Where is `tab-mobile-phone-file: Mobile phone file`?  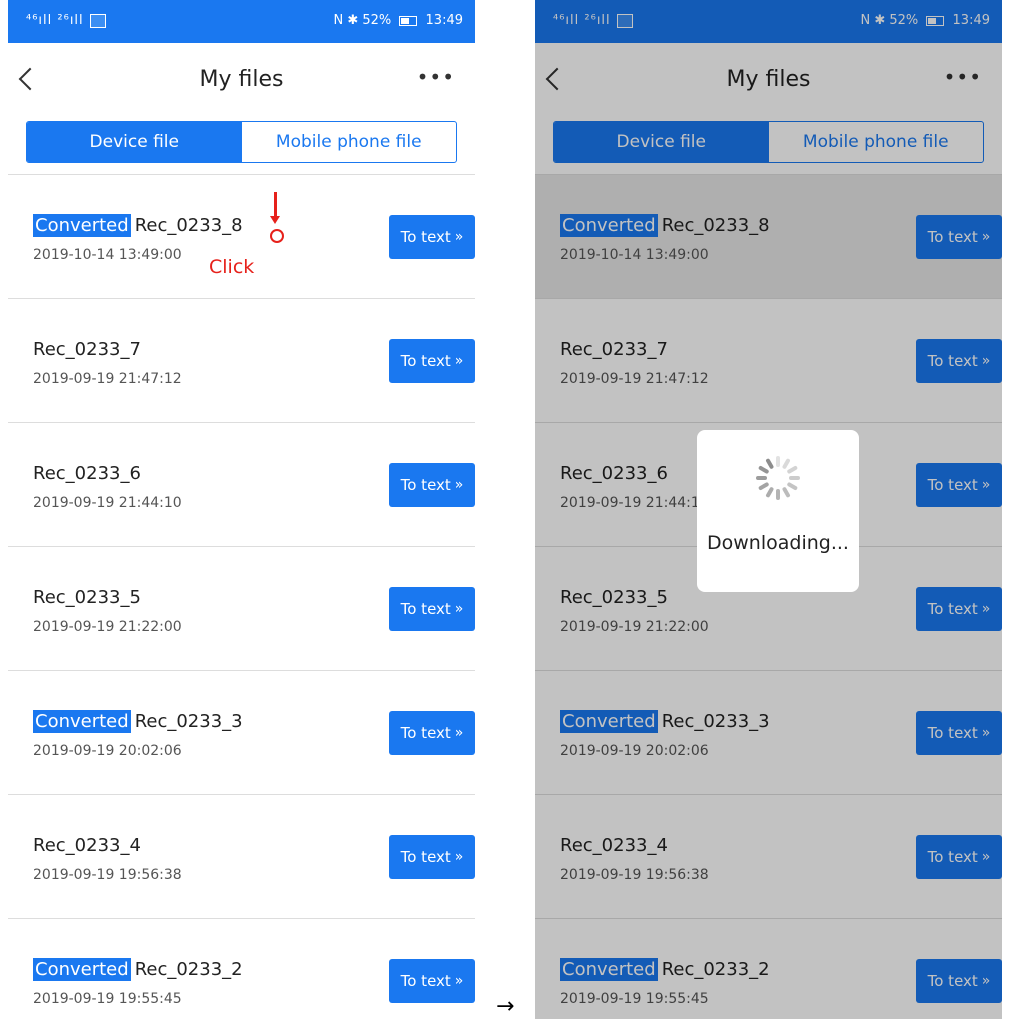 tab-mobile-phone-file: Mobile phone file is located at coordinates (349, 142).